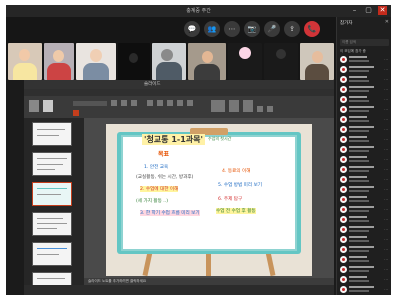 This screenshot has height=299, width=397. I want to click on find-icon, so click(259, 109).